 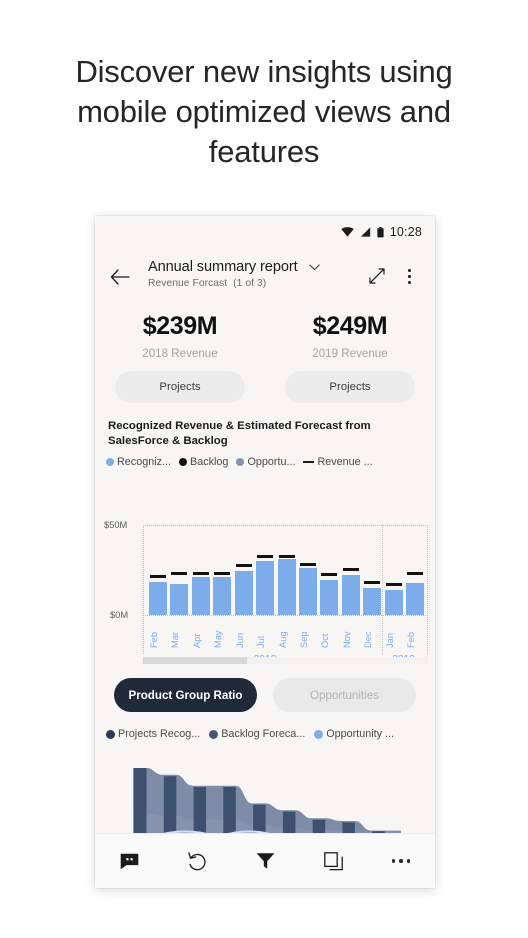 I want to click on kpi-label: 2018 Revenue, so click(x=180, y=353).